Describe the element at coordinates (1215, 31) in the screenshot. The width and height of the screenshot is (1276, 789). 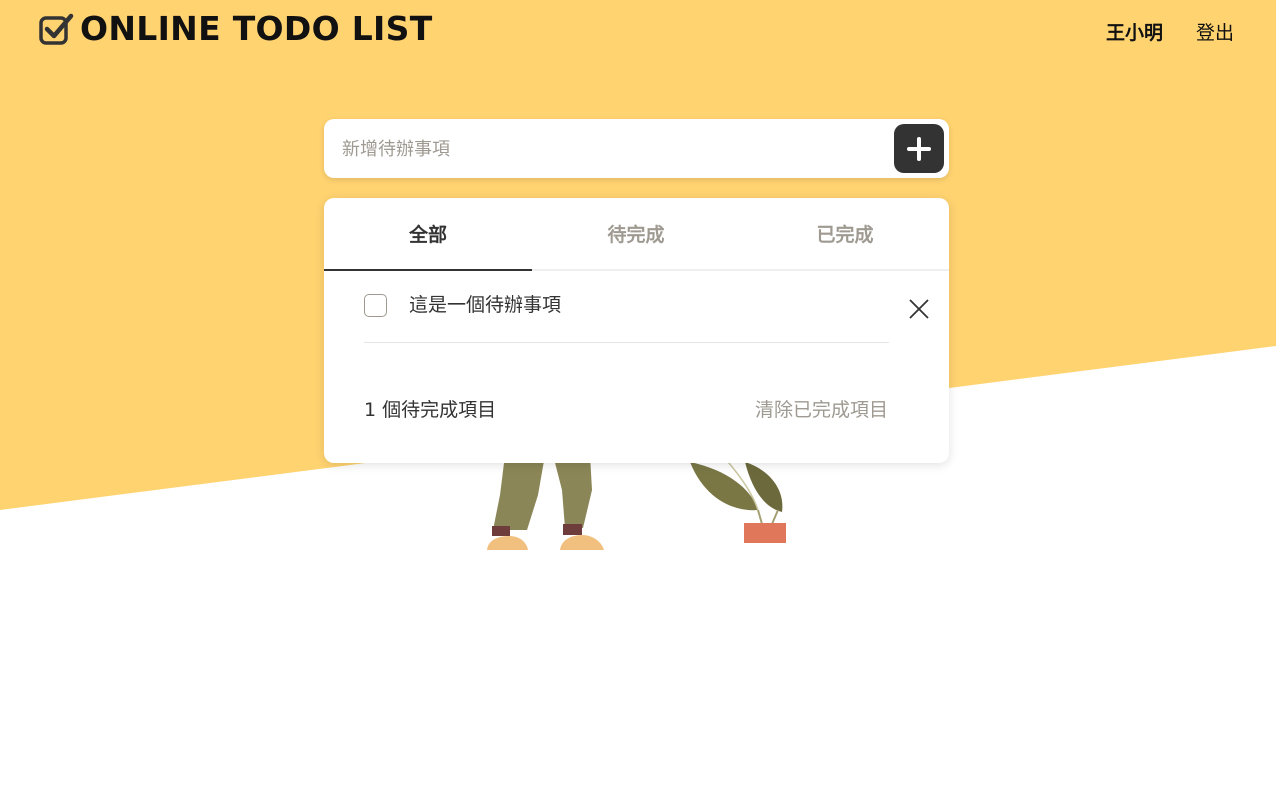
I see `logout-link: 登出` at that location.